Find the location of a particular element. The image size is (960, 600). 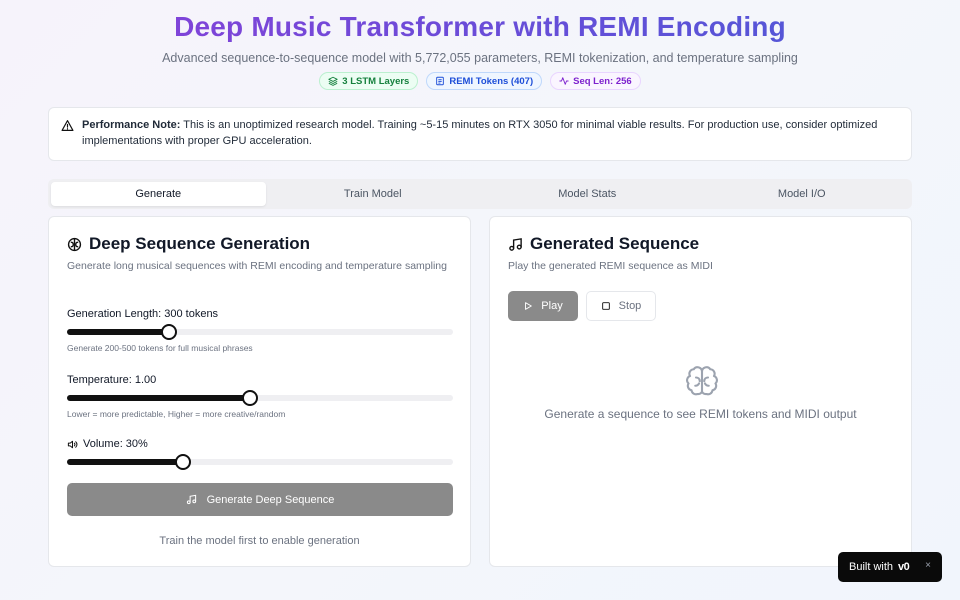

volume-slider is located at coordinates (260, 462).